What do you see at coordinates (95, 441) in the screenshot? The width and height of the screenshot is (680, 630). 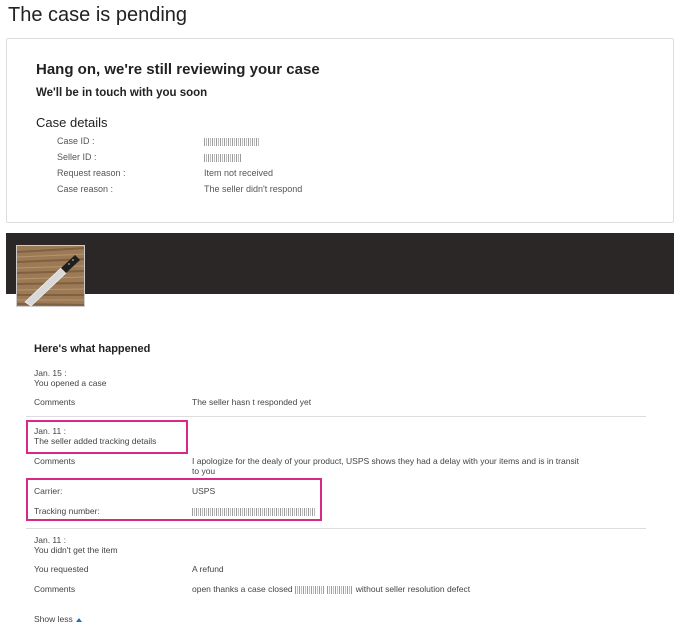 I see `event-2-title: The seller added tracking details` at bounding box center [95, 441].